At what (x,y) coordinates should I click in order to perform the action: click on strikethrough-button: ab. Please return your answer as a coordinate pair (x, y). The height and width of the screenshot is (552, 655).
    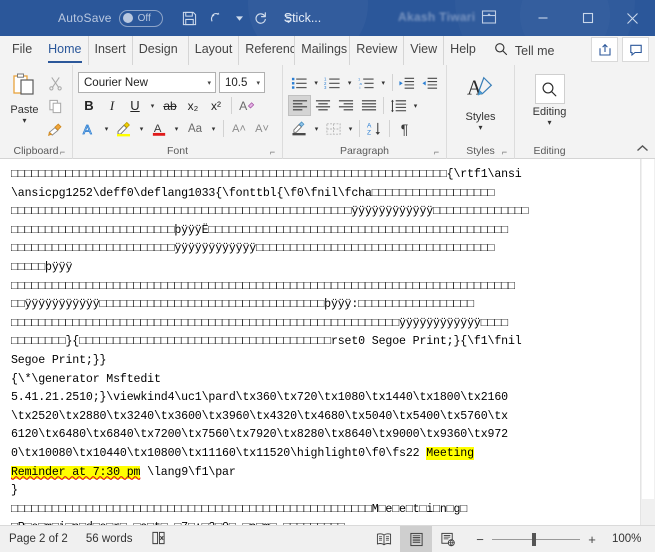
    Looking at the image, I should click on (170, 105).